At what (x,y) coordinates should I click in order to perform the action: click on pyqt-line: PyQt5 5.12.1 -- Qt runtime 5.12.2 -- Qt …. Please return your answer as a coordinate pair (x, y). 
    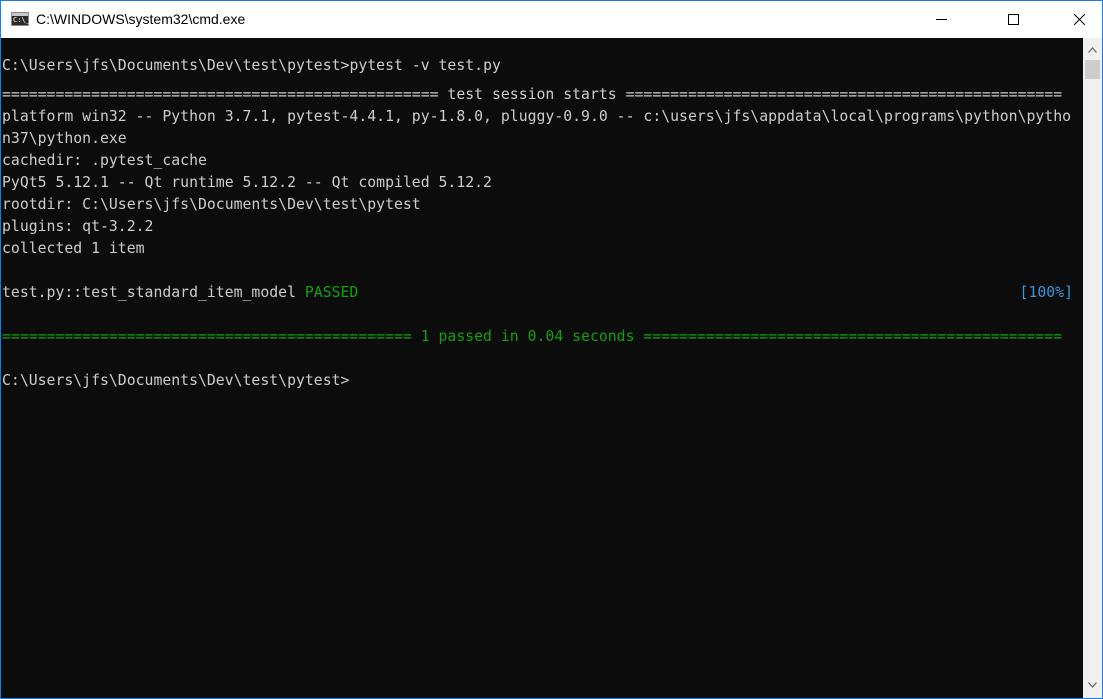
    Looking at the image, I should click on (247, 182).